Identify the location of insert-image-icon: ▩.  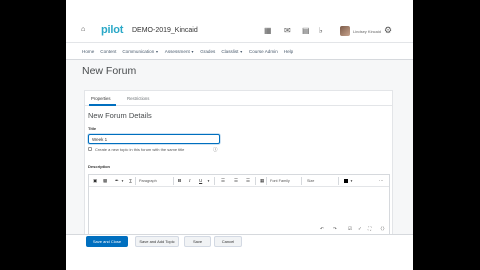
(105, 181).